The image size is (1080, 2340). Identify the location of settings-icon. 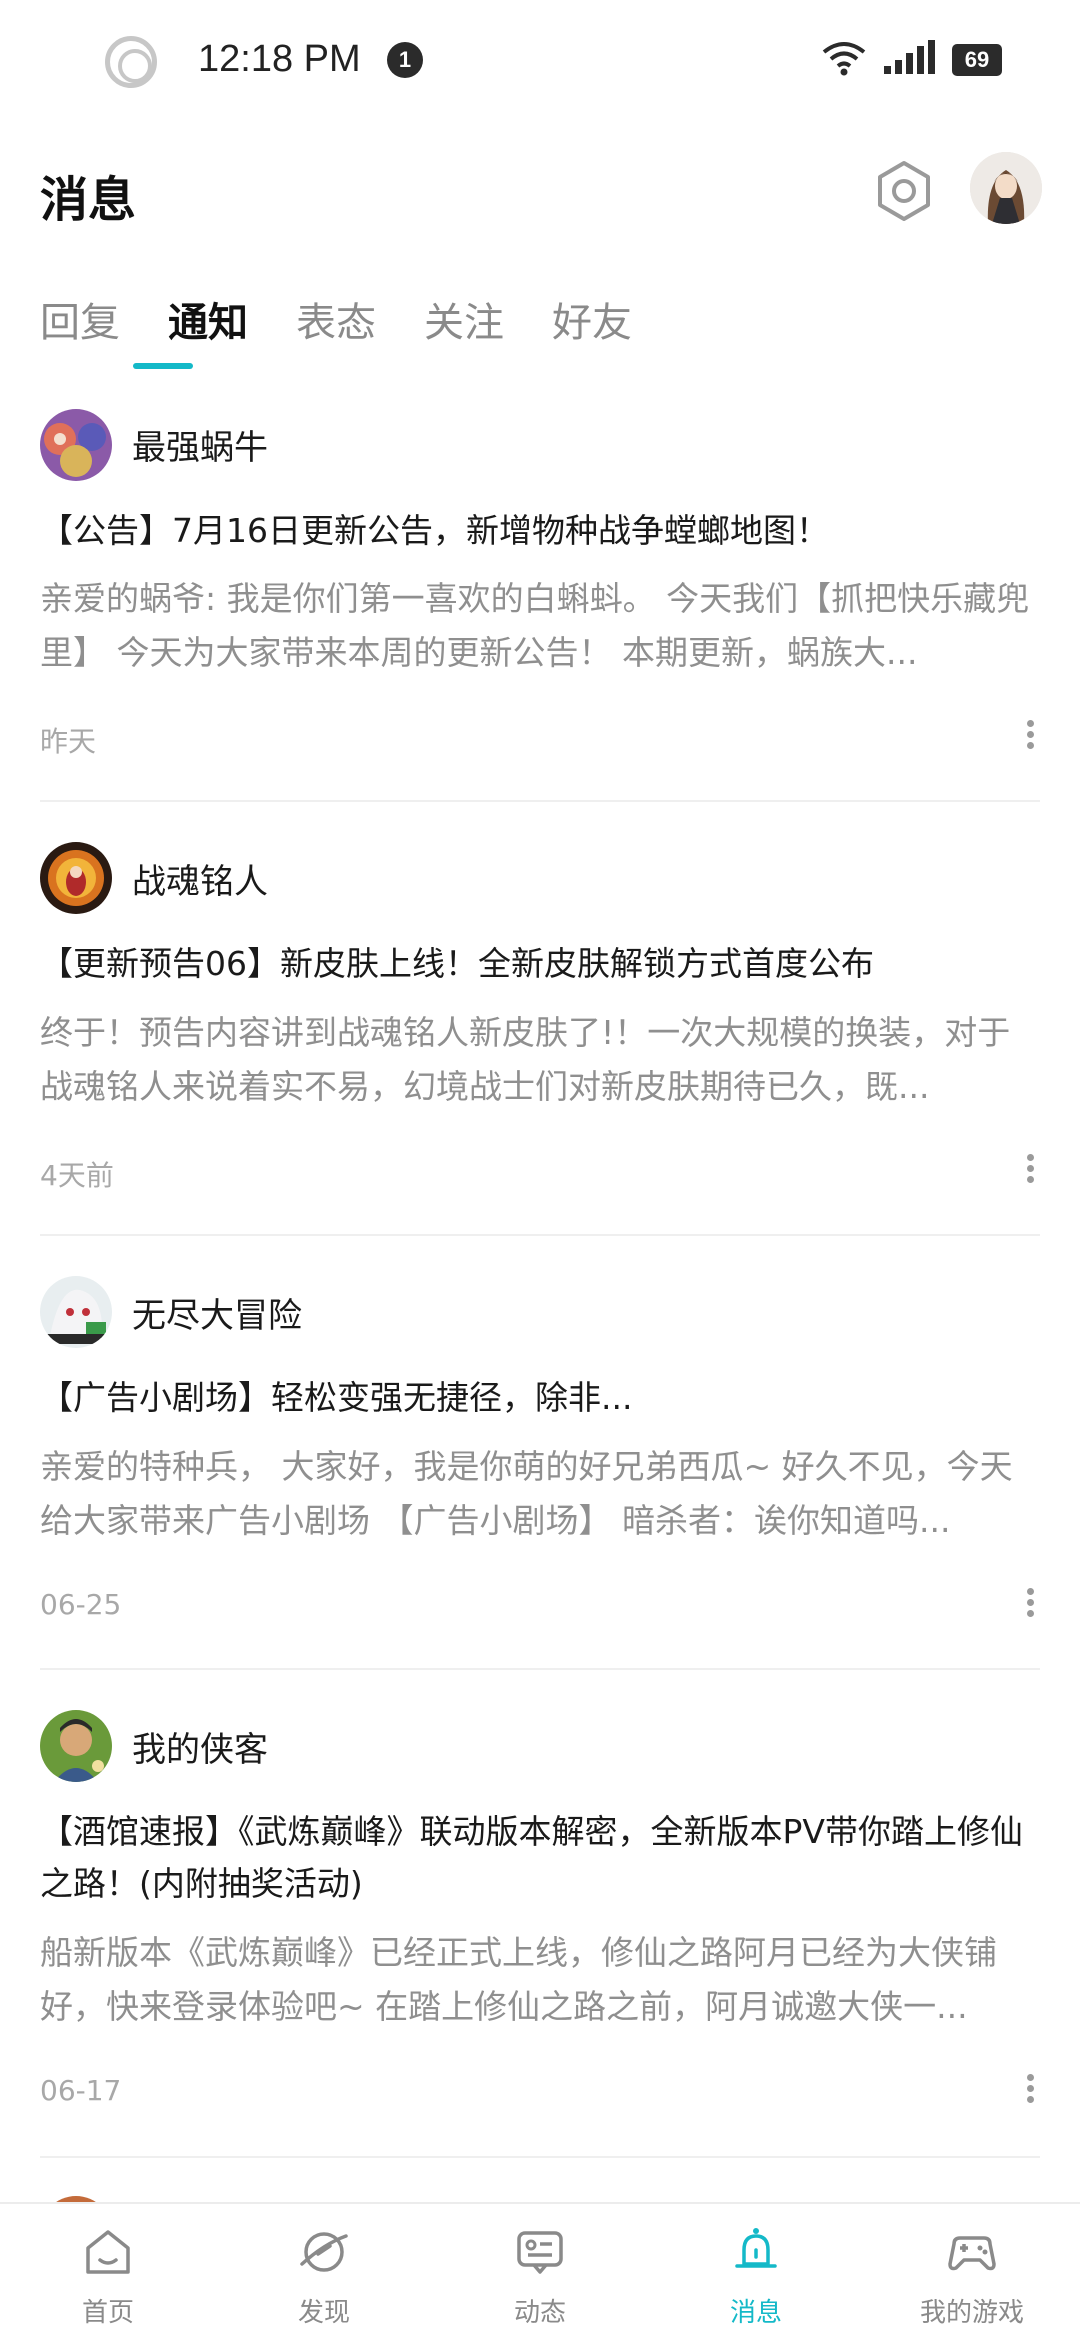
(904, 191).